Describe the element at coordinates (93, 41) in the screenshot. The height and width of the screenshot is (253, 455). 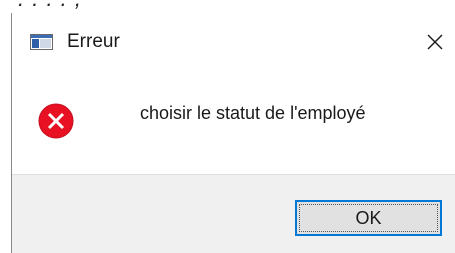
I see `dialog-title: Erreur` at that location.